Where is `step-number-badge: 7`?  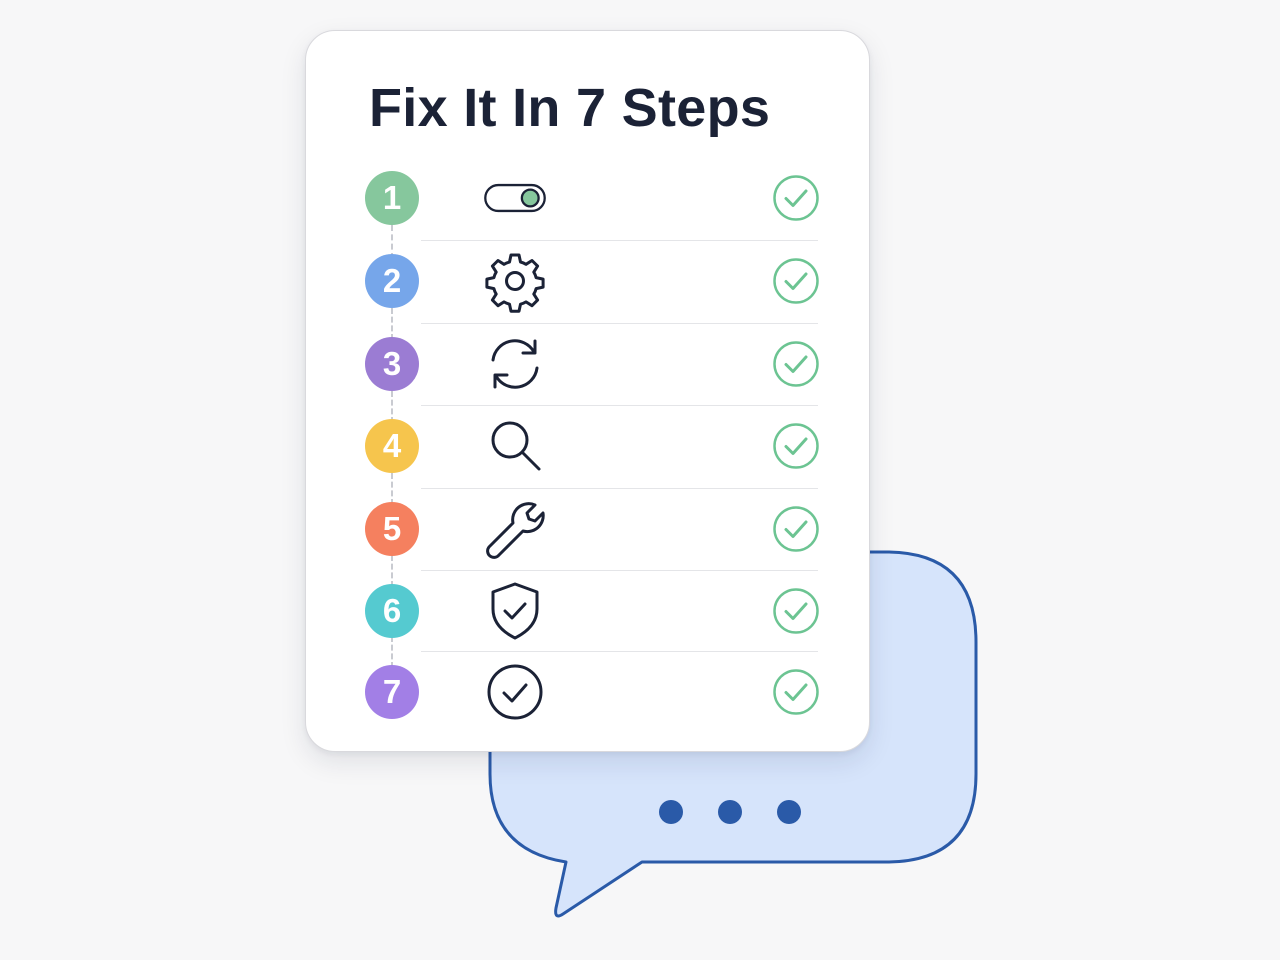 step-number-badge: 7 is located at coordinates (392, 692).